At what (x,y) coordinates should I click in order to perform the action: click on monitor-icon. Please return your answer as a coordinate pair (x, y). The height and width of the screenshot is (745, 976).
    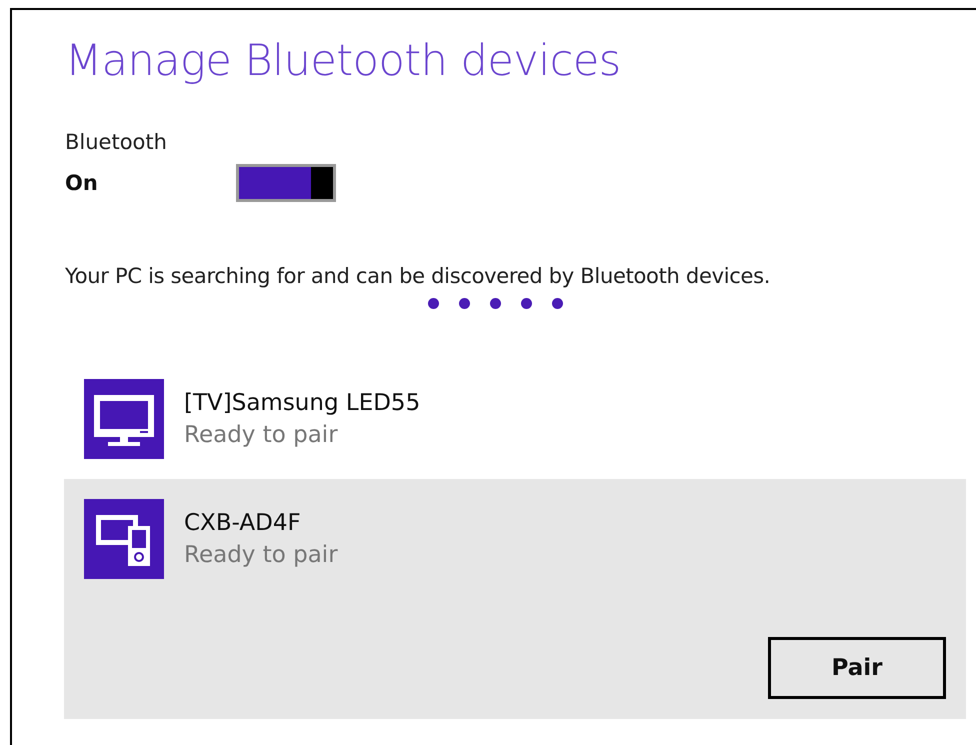
    Looking at the image, I should click on (124, 419).